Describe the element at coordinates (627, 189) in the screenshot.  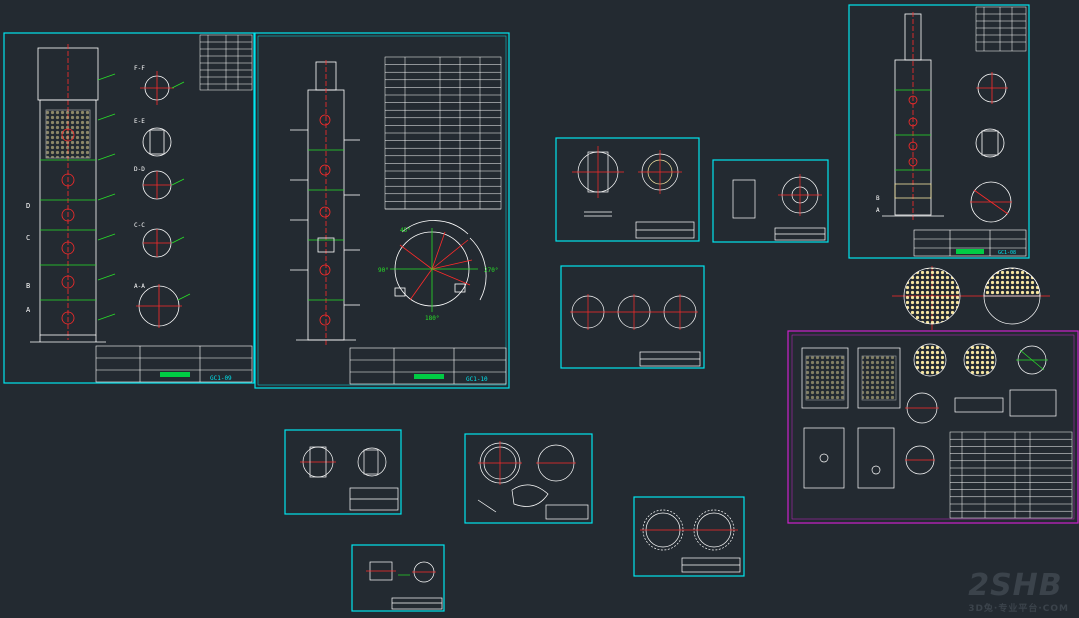
I see `detail-sheet-flange-sections` at that location.